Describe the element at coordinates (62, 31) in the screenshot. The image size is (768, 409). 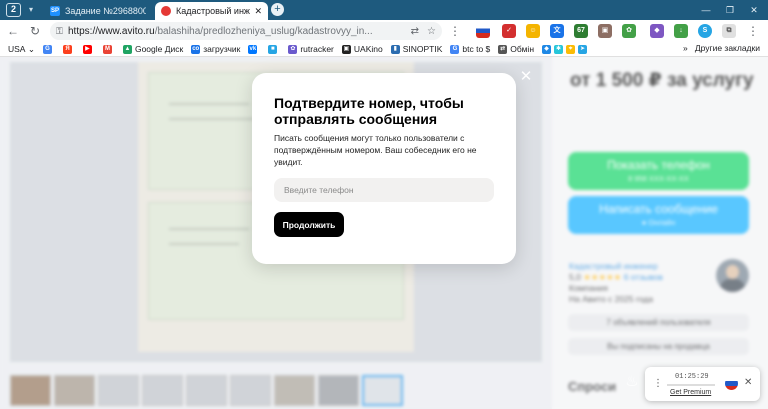
I see `site-info-icon: ⚿` at that location.